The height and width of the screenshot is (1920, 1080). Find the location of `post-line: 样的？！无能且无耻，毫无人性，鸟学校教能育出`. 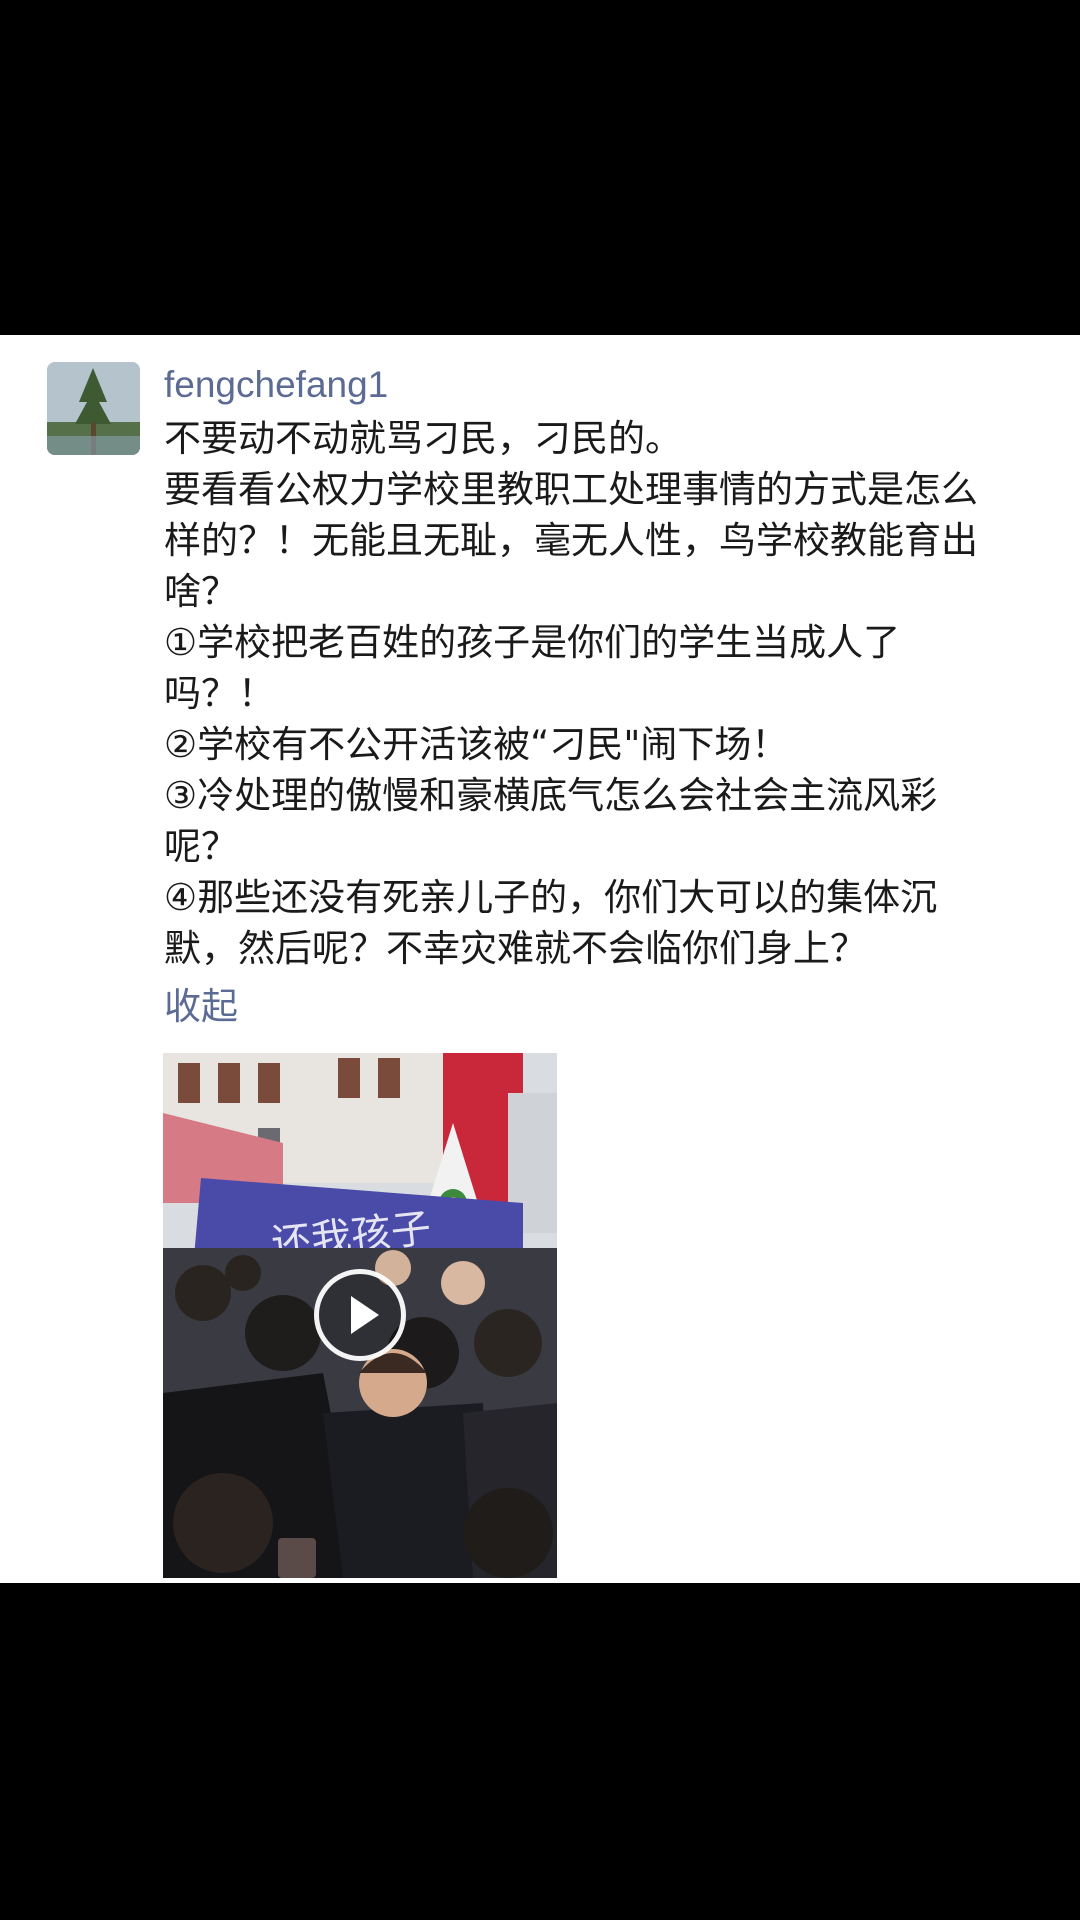

post-line: 样的？！无能且无耻，毫无人性，鸟学校教能育出 is located at coordinates (571, 540).